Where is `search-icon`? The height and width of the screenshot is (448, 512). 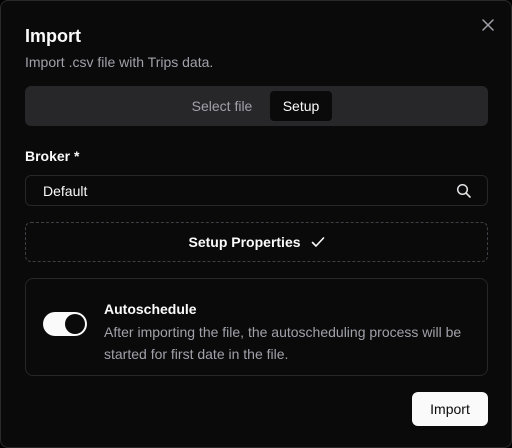 search-icon is located at coordinates (464, 191).